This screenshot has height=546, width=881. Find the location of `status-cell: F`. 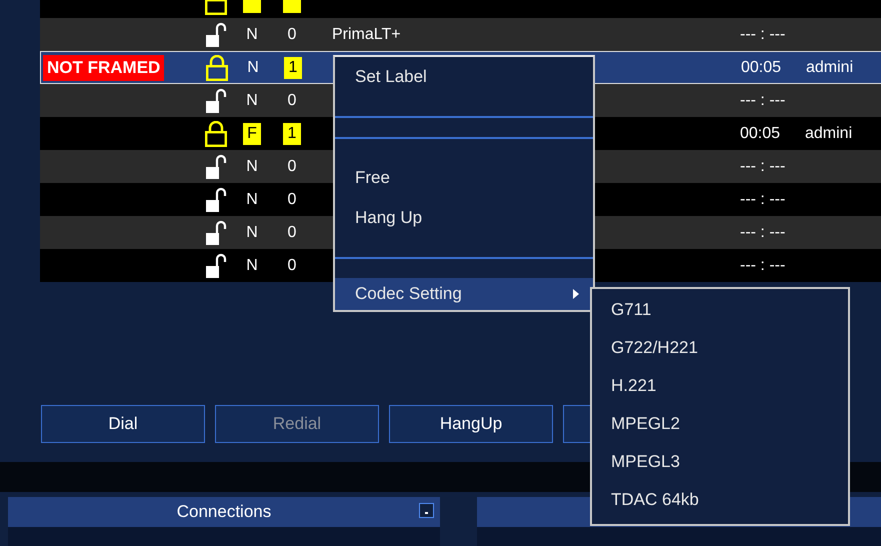

status-cell: F is located at coordinates (252, 133).